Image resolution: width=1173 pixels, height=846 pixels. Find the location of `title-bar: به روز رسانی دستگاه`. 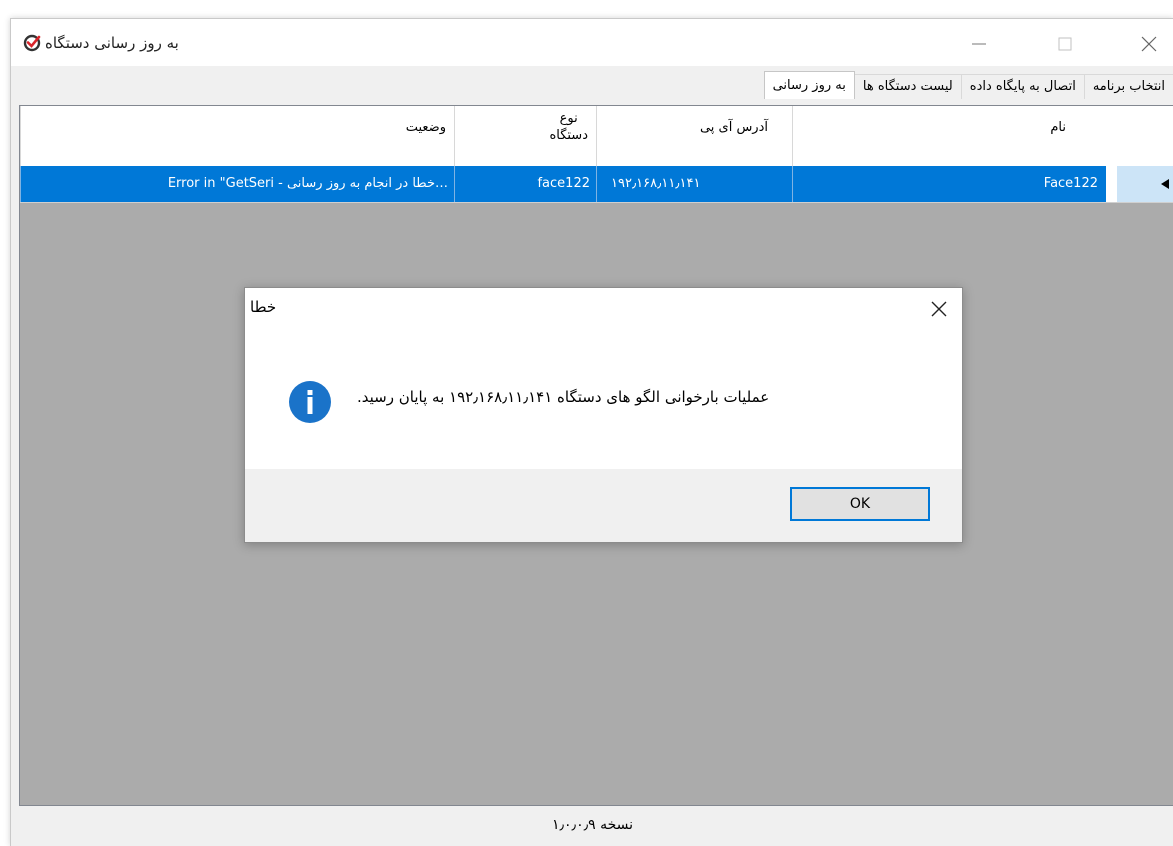

title-bar: به روز رسانی دستگاه is located at coordinates (592, 42).